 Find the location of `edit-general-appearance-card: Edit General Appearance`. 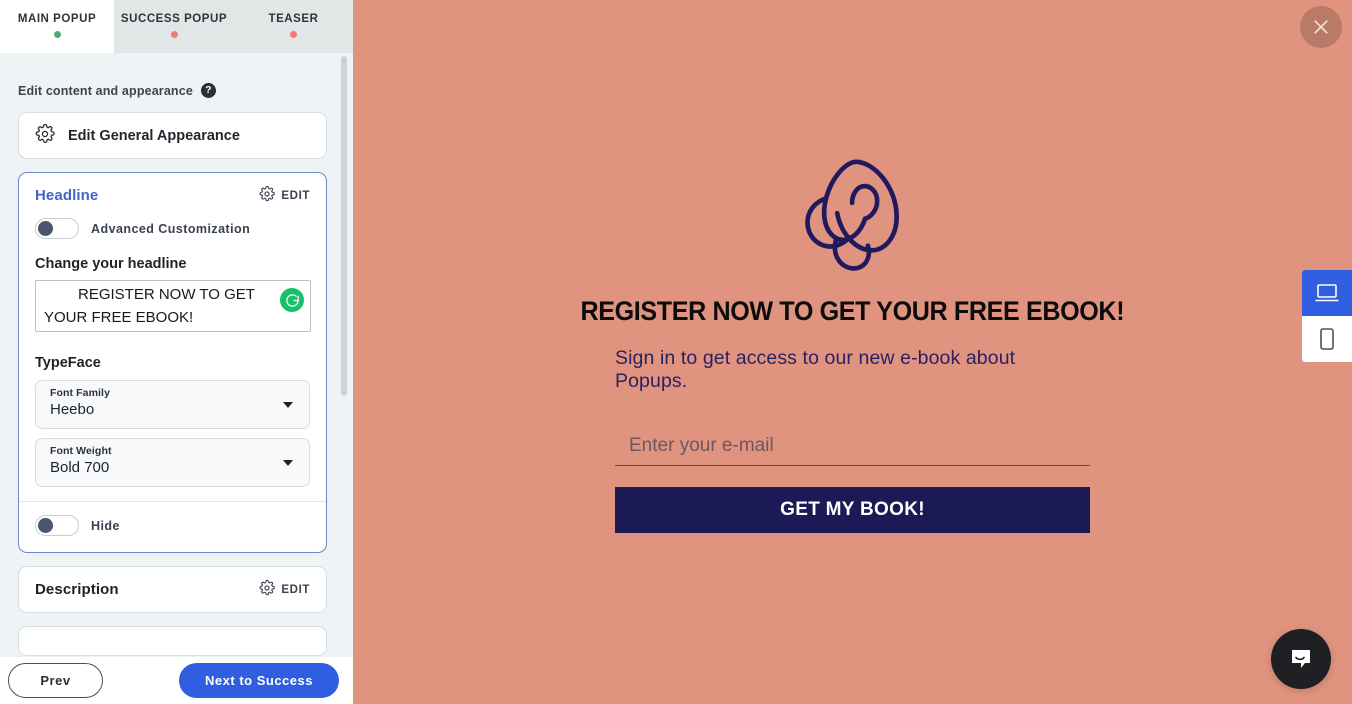

edit-general-appearance-card: Edit General Appearance is located at coordinates (172, 135).